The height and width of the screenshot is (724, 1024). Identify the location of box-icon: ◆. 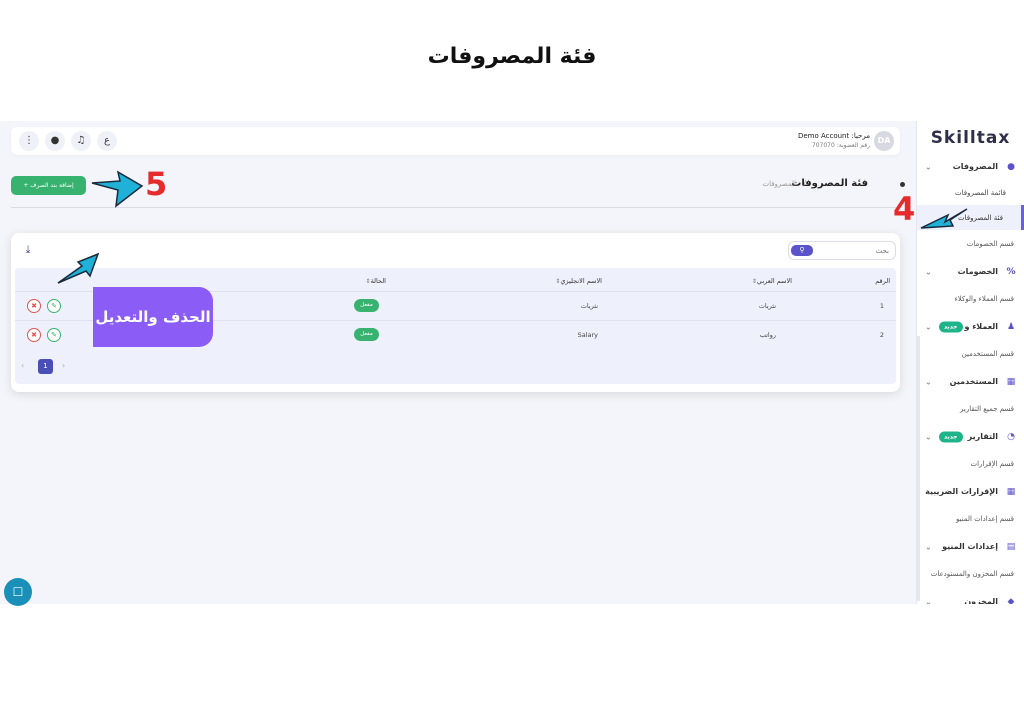
(1011, 600).